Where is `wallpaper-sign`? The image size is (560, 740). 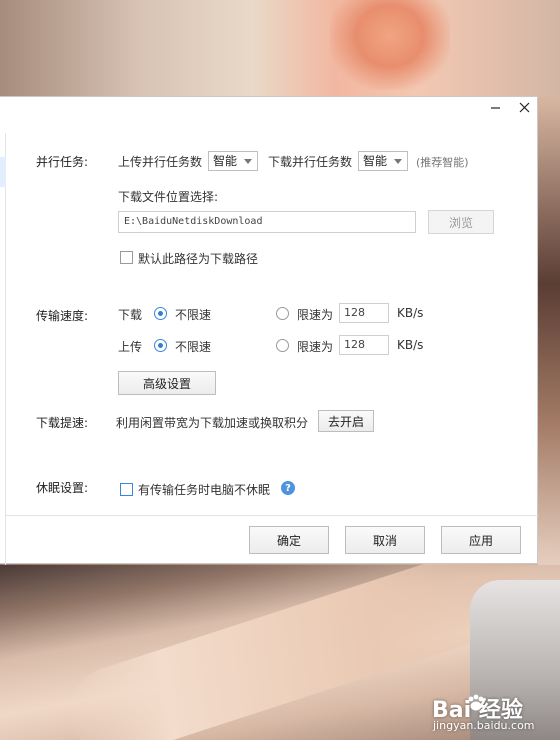
wallpaper-sign is located at coordinates (390, 45).